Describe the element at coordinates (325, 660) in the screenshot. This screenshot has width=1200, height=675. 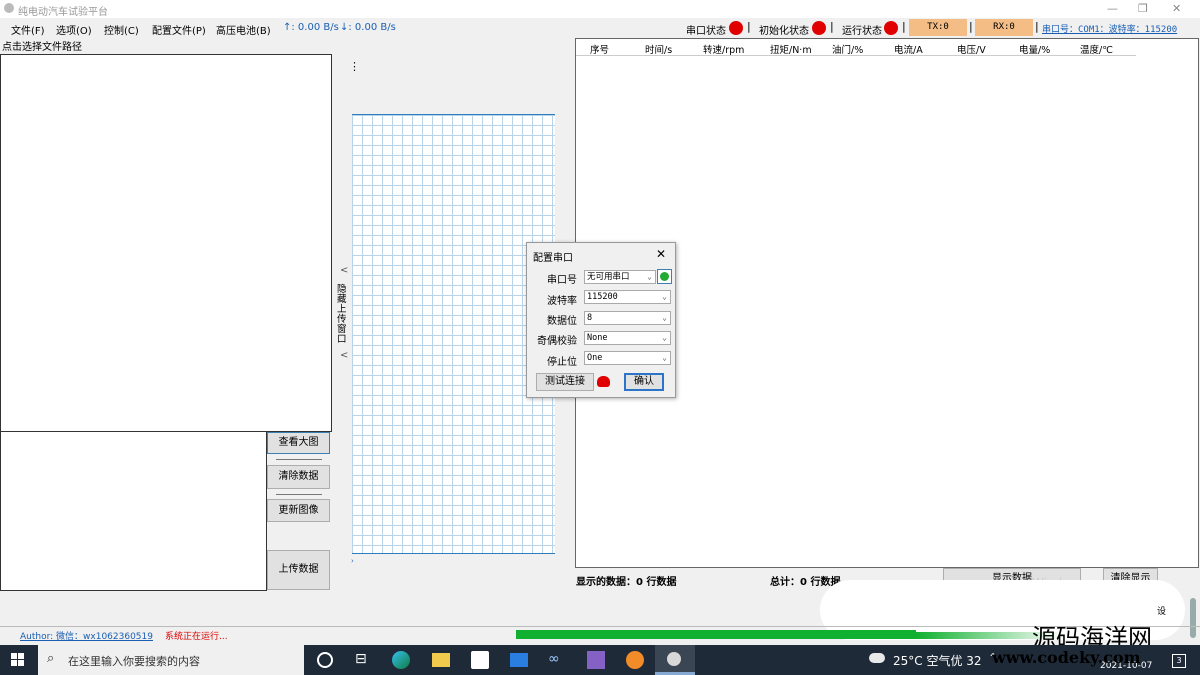
I see `cortana-icon` at that location.